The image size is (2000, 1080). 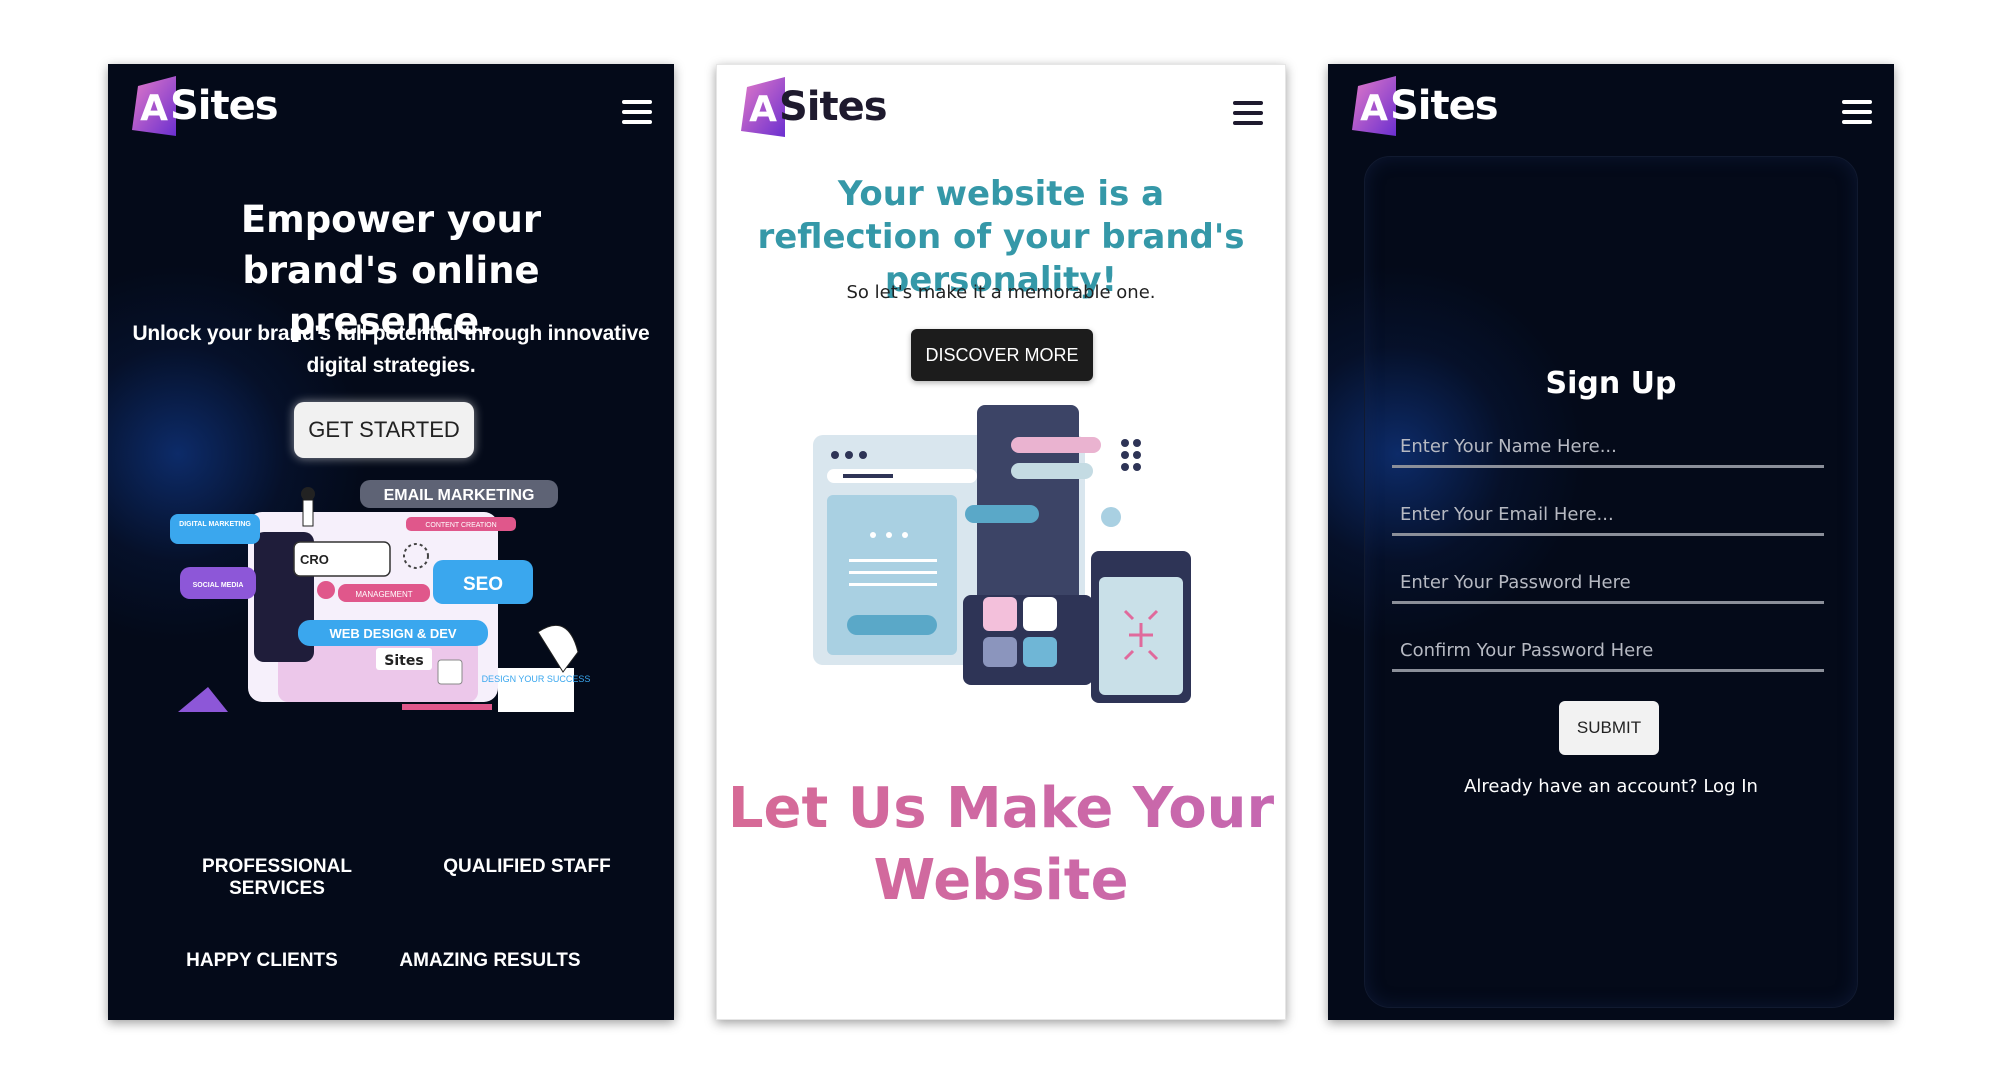 What do you see at coordinates (1002, 355) in the screenshot?
I see `discover-more-button: DISCOVER MORE` at bounding box center [1002, 355].